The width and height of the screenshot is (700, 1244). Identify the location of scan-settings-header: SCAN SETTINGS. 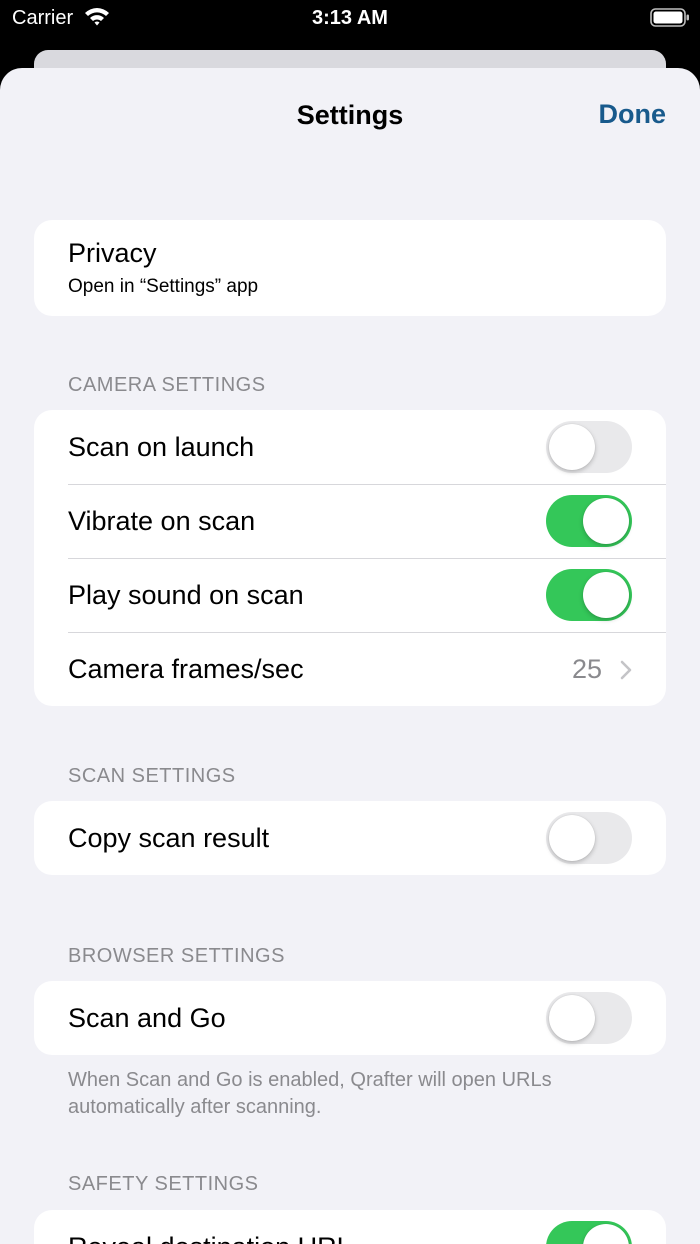
(152, 776).